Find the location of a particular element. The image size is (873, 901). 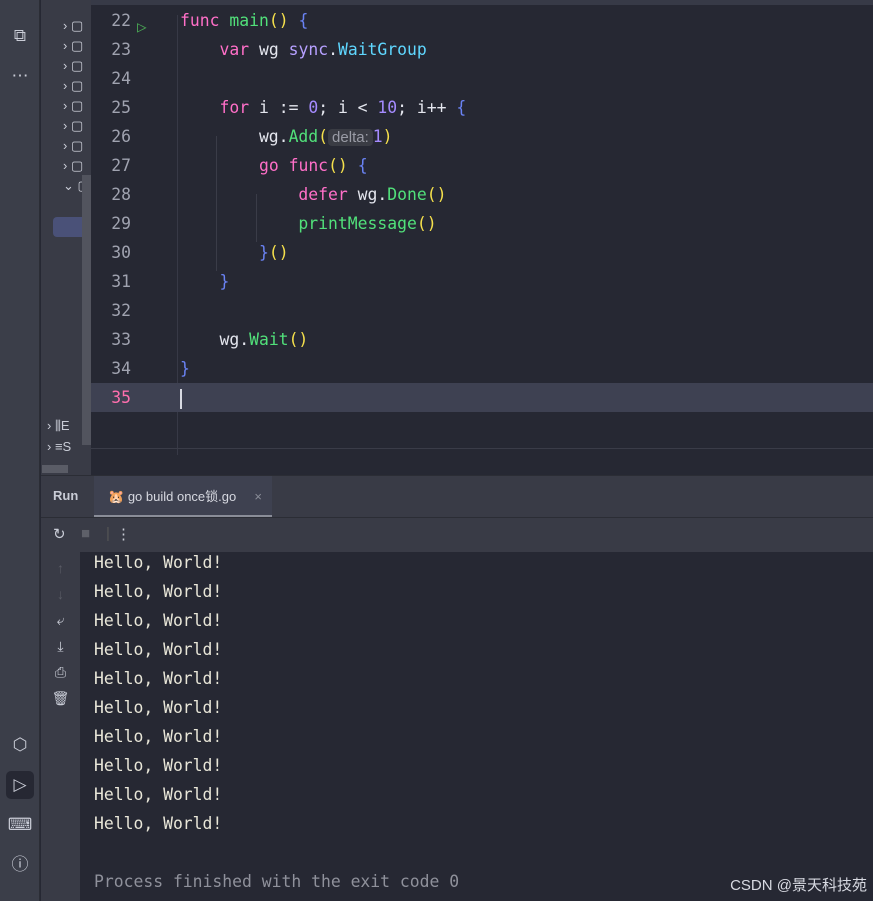

run-tab: 🐹 go build once锁.go × is located at coordinates (183, 497).